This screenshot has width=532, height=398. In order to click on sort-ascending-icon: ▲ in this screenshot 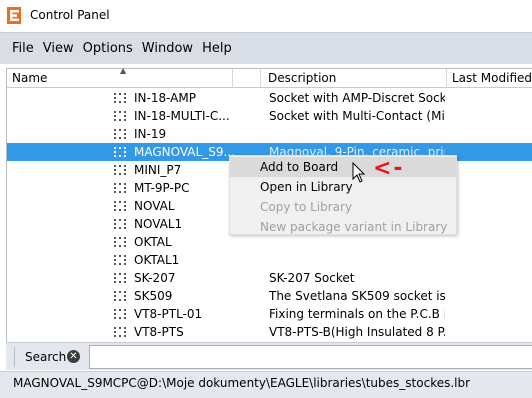, I will do `click(123, 70)`.